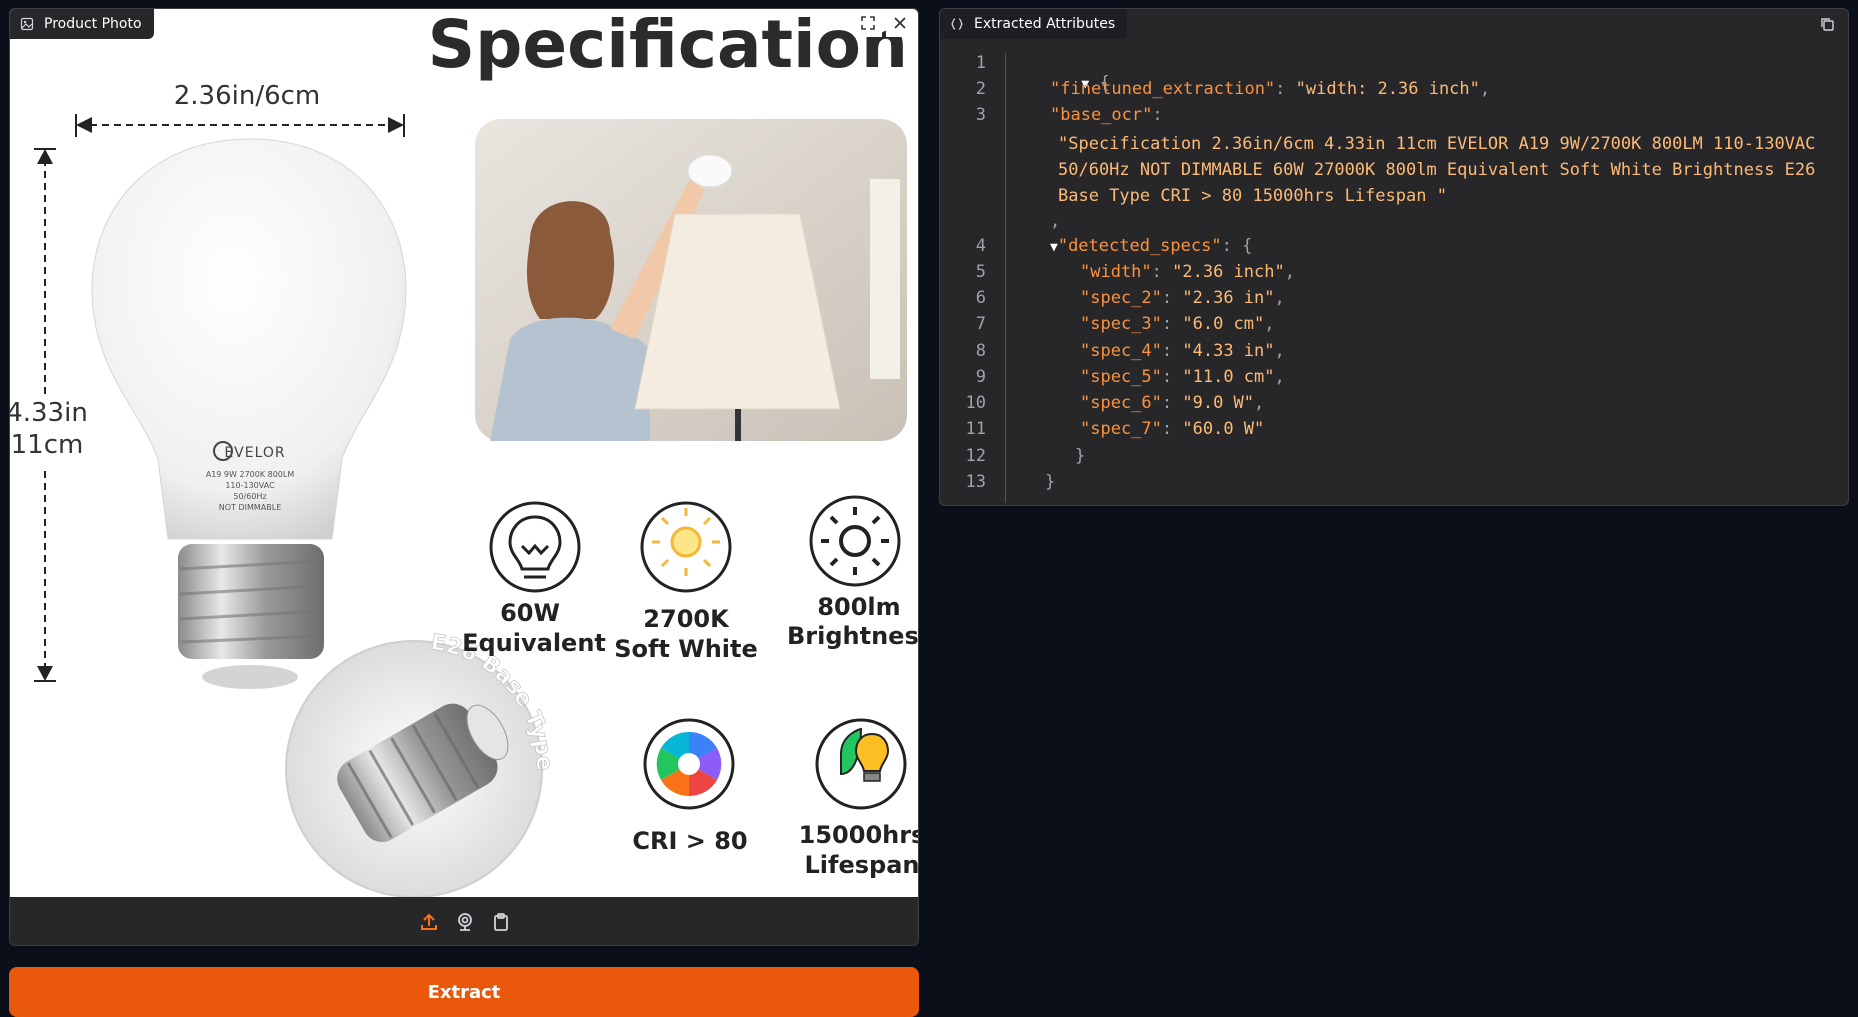 The image size is (1858, 1017). I want to click on close-button, so click(900, 23).